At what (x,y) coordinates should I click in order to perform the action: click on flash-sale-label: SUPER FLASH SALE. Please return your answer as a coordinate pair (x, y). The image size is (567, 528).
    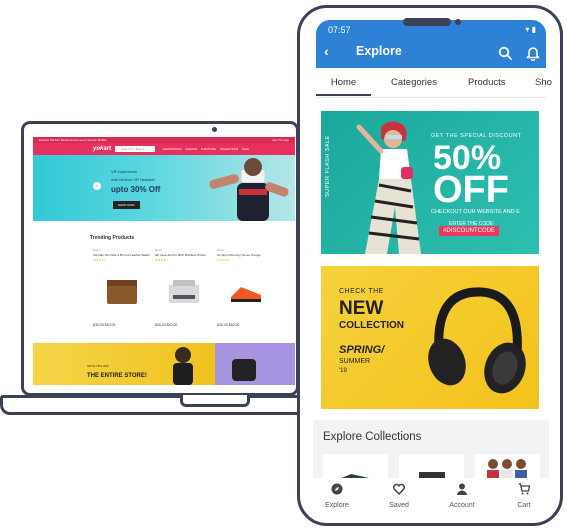
    Looking at the image, I should click on (328, 166).